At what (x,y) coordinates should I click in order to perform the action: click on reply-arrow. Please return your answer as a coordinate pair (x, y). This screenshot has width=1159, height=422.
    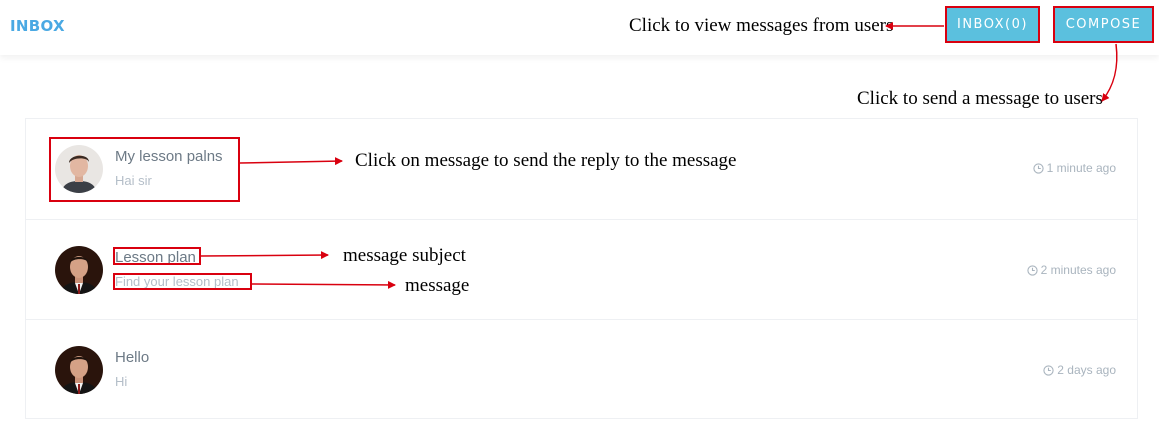
    Looking at the image, I should click on (291, 161).